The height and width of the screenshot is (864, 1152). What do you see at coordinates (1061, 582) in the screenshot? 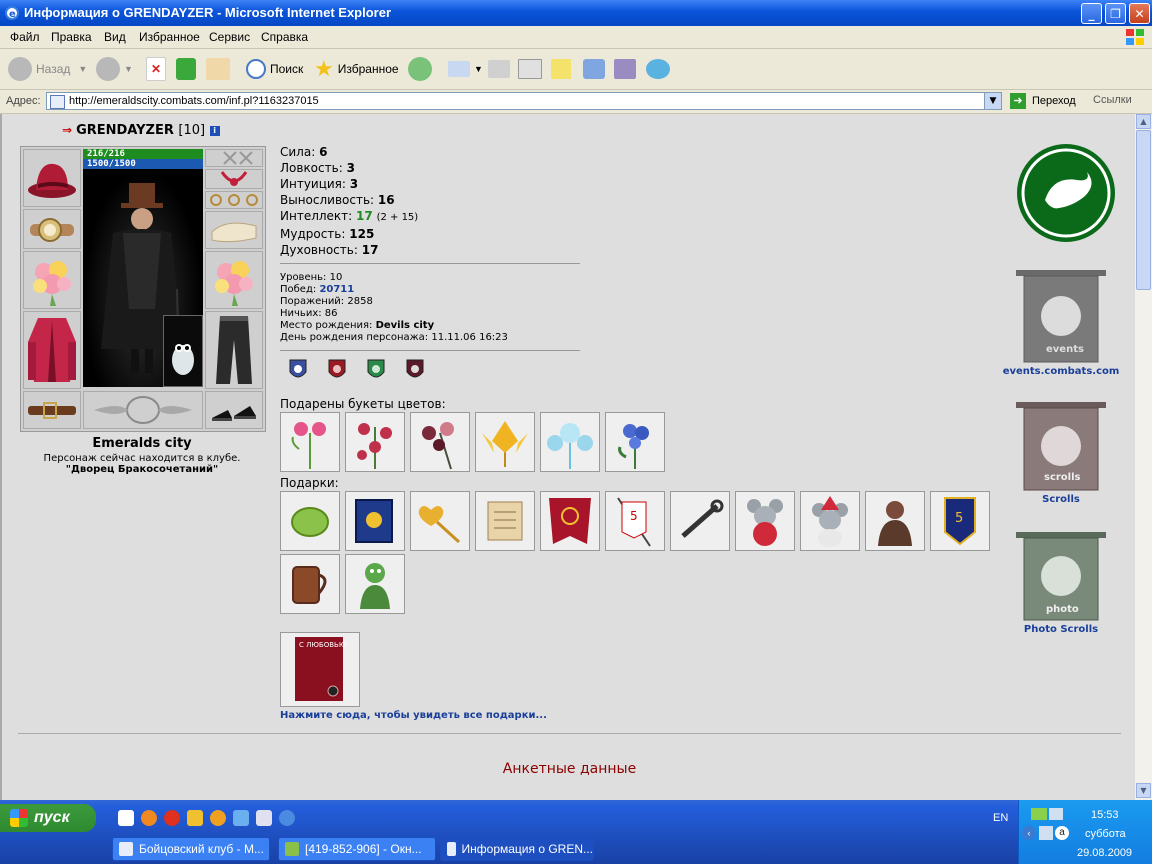
I see `photo-scrolls-link: photo Photo Scrolls` at bounding box center [1061, 582].